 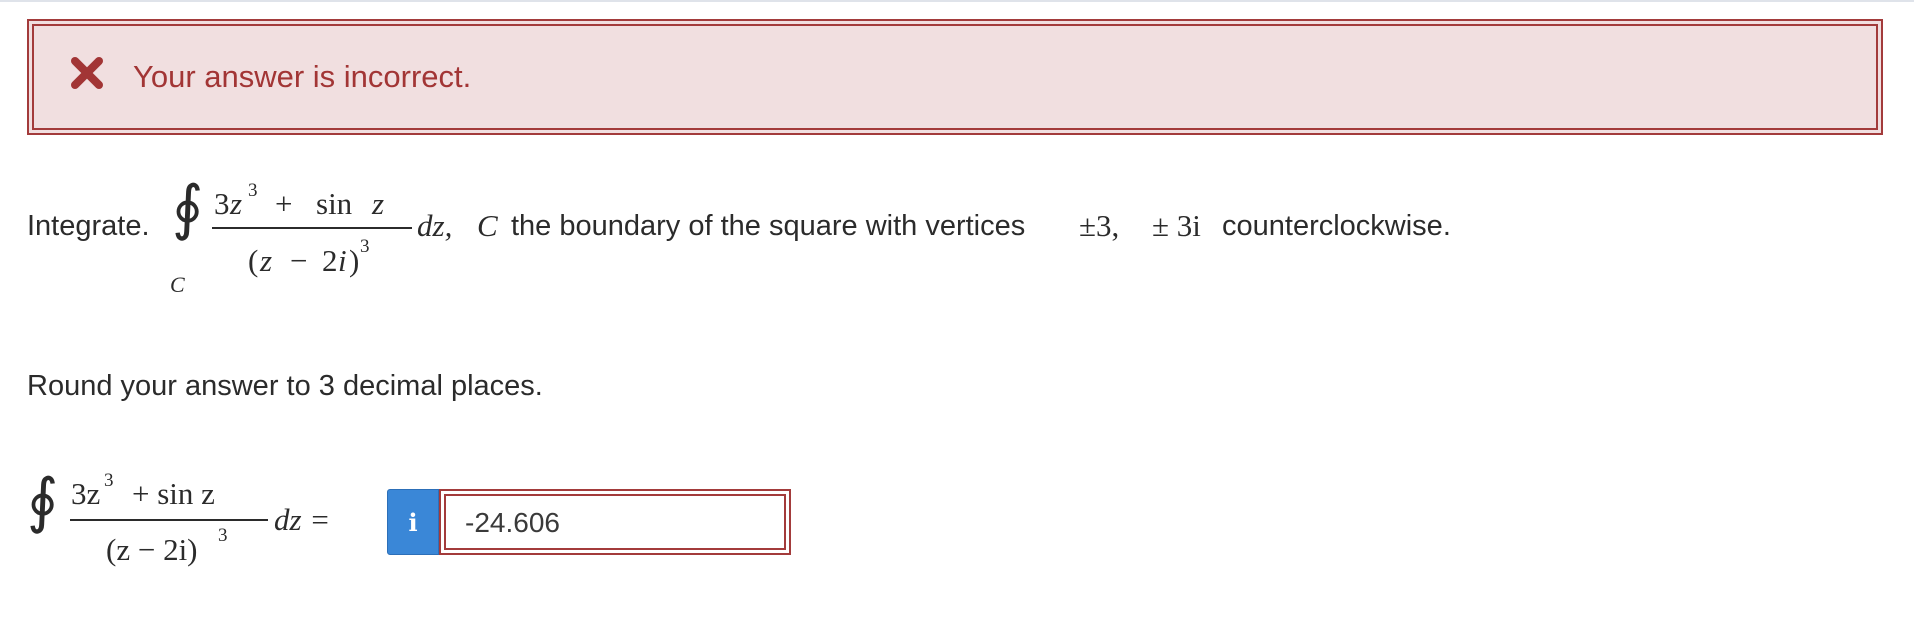 I want to click on contour-subscript: C, so click(x=177, y=284).